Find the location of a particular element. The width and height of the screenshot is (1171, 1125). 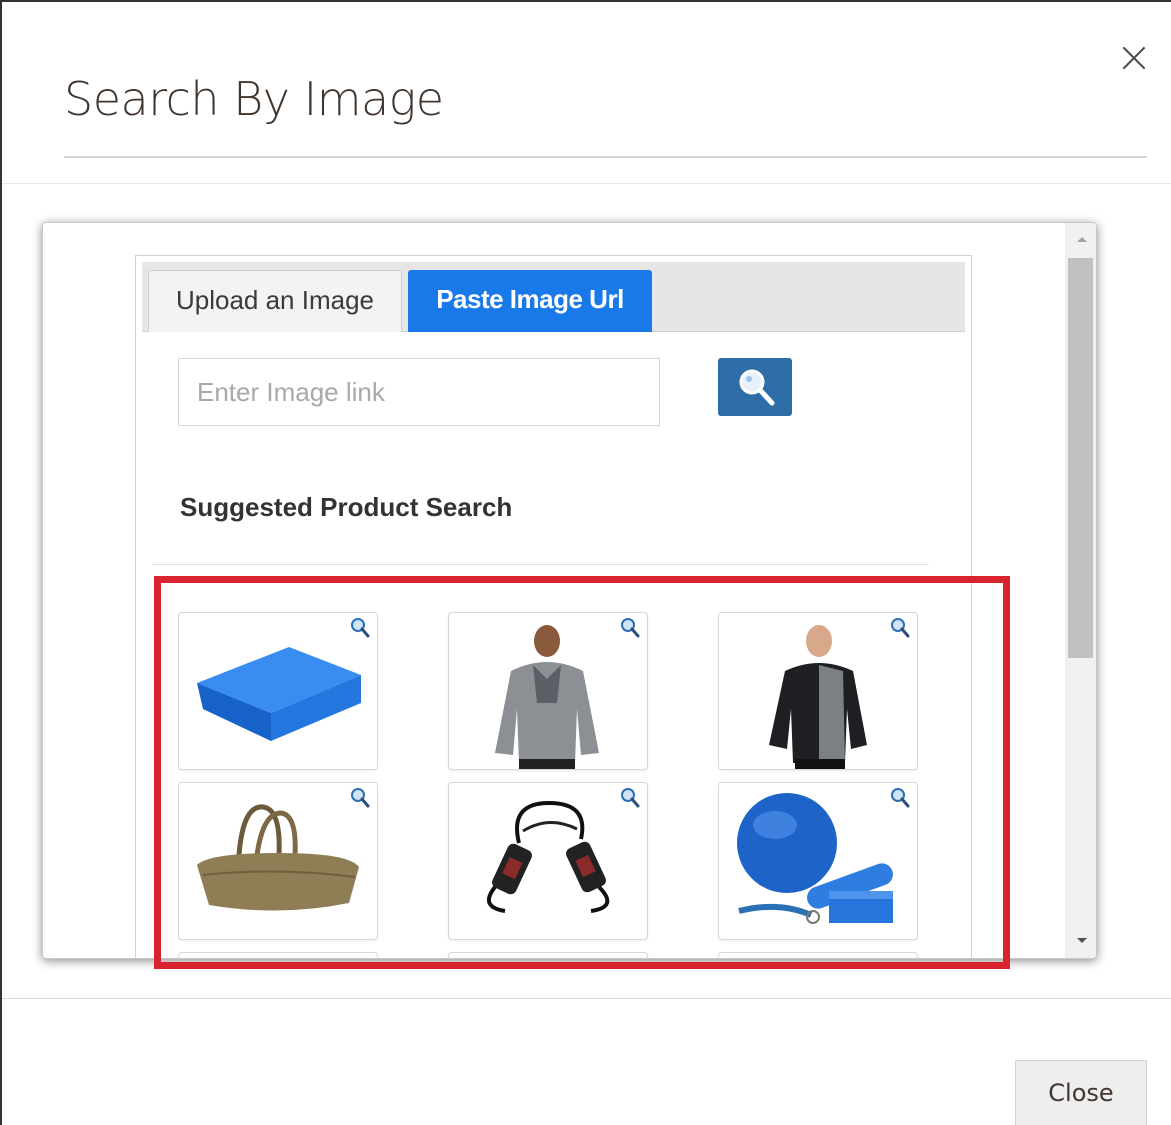

scroll-up-arrow-icon is located at coordinates (1080, 241).